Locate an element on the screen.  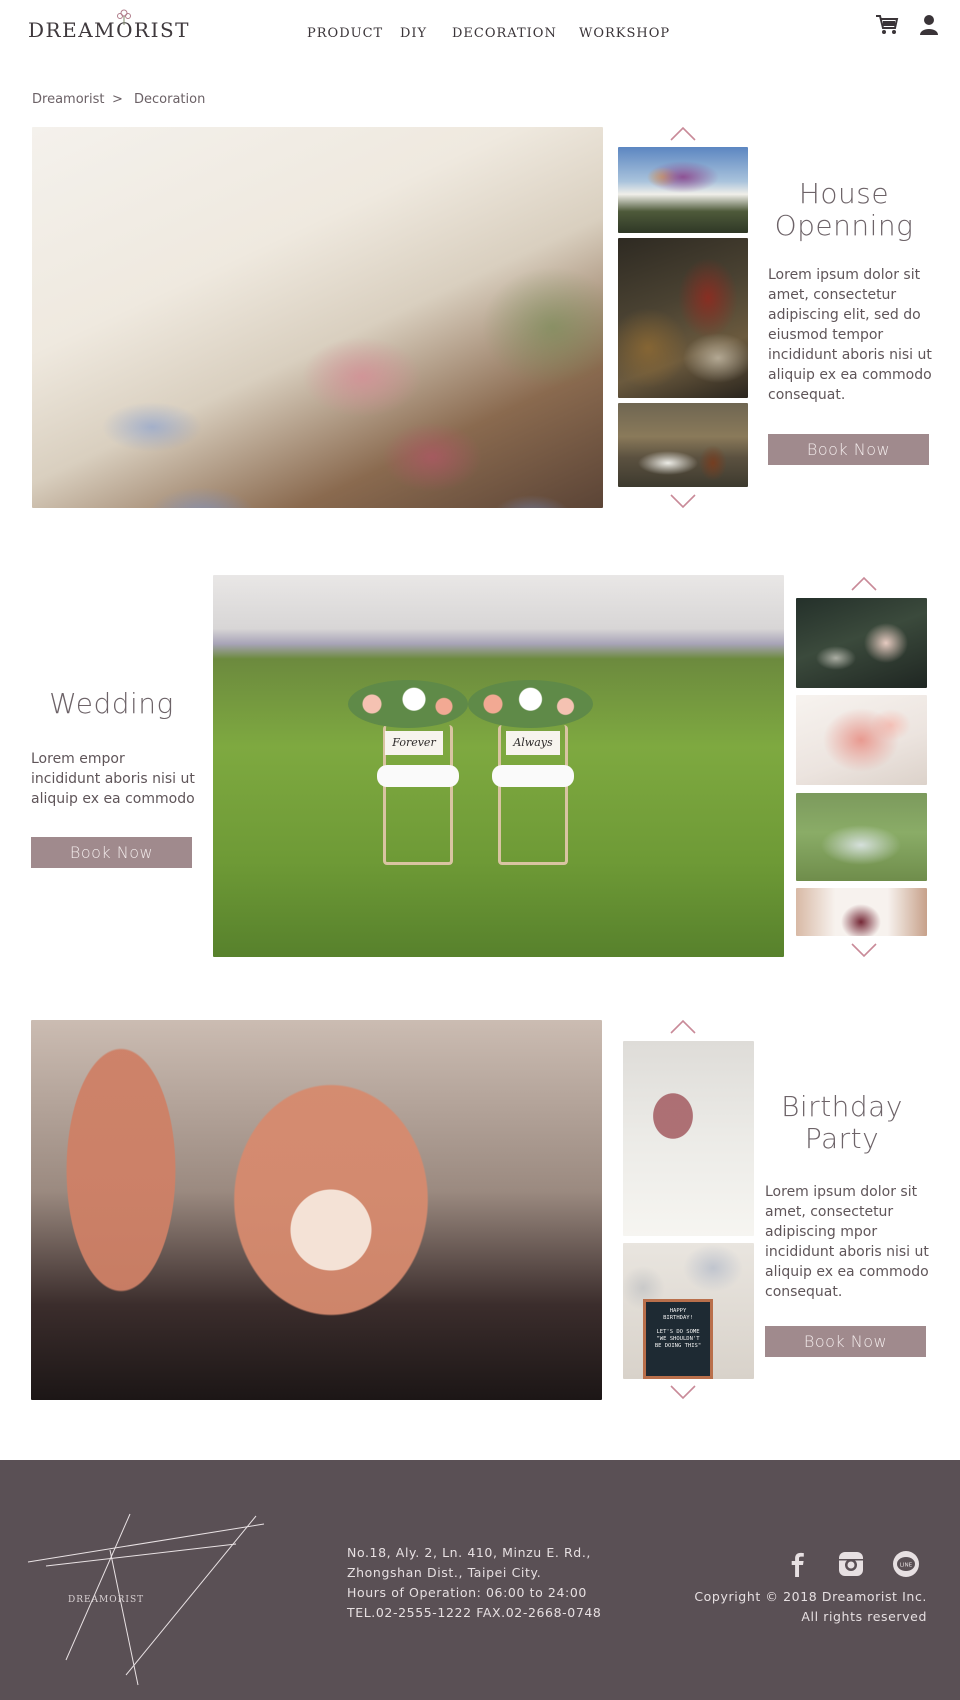
line-icon: LINE is located at coordinates (906, 1564).